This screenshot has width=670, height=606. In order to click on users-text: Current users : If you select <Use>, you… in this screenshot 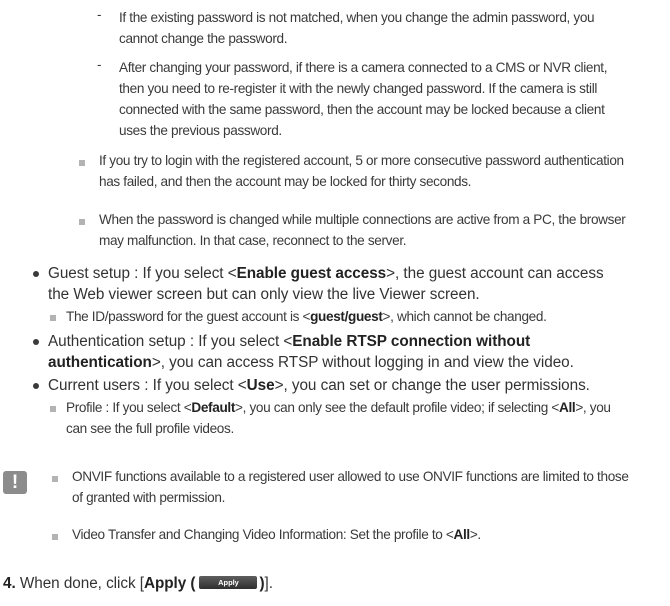, I will do `click(319, 385)`.